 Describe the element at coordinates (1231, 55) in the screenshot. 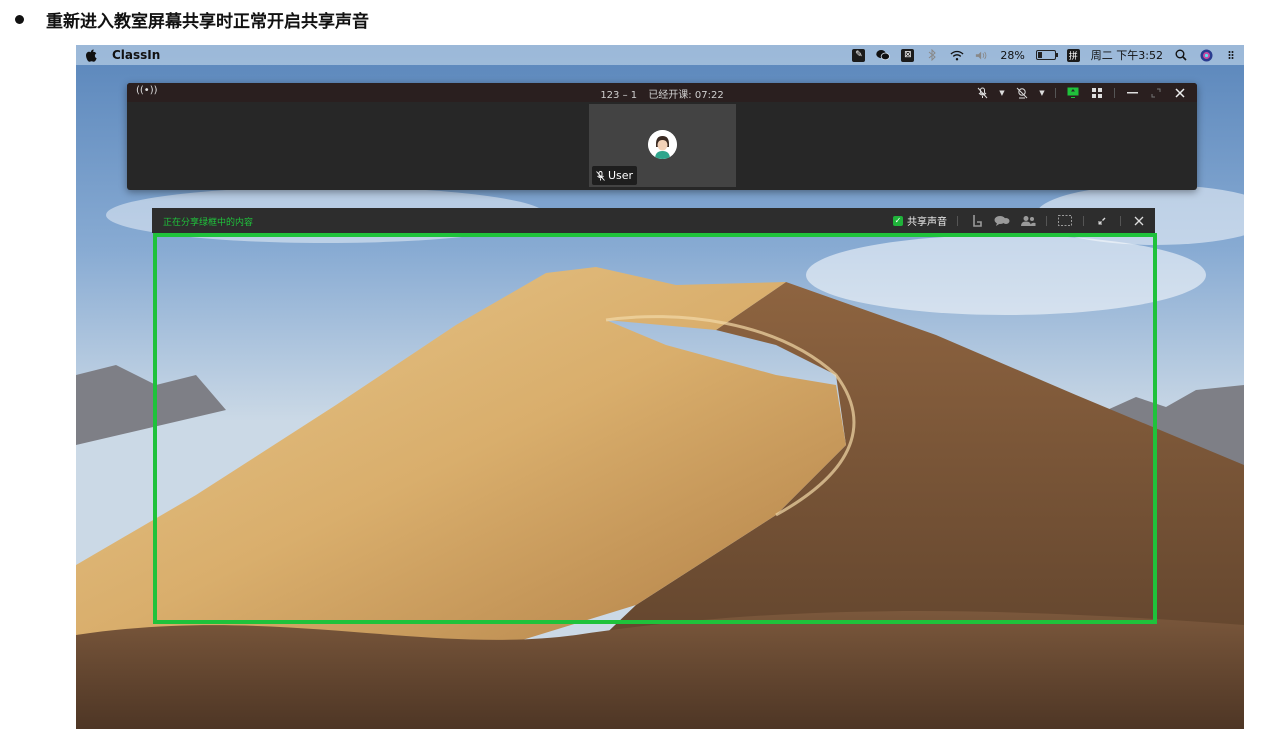

I see `menu-extras-icon` at that location.